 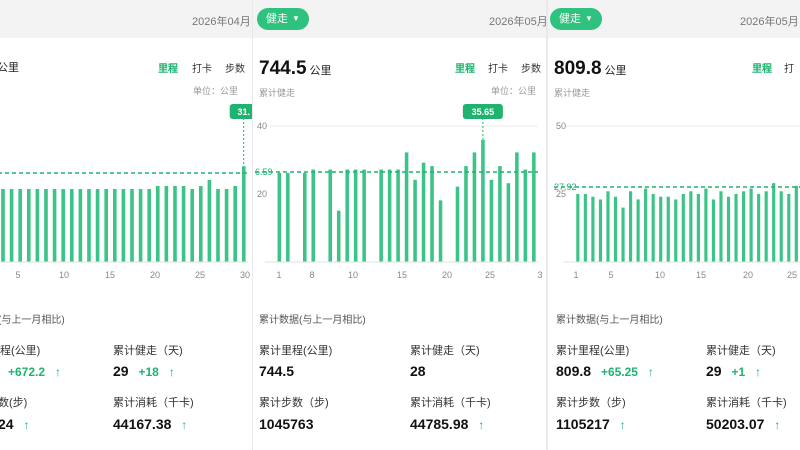 I want to click on stat-value-distance: +672.2 ↑, so click(x=31, y=371).